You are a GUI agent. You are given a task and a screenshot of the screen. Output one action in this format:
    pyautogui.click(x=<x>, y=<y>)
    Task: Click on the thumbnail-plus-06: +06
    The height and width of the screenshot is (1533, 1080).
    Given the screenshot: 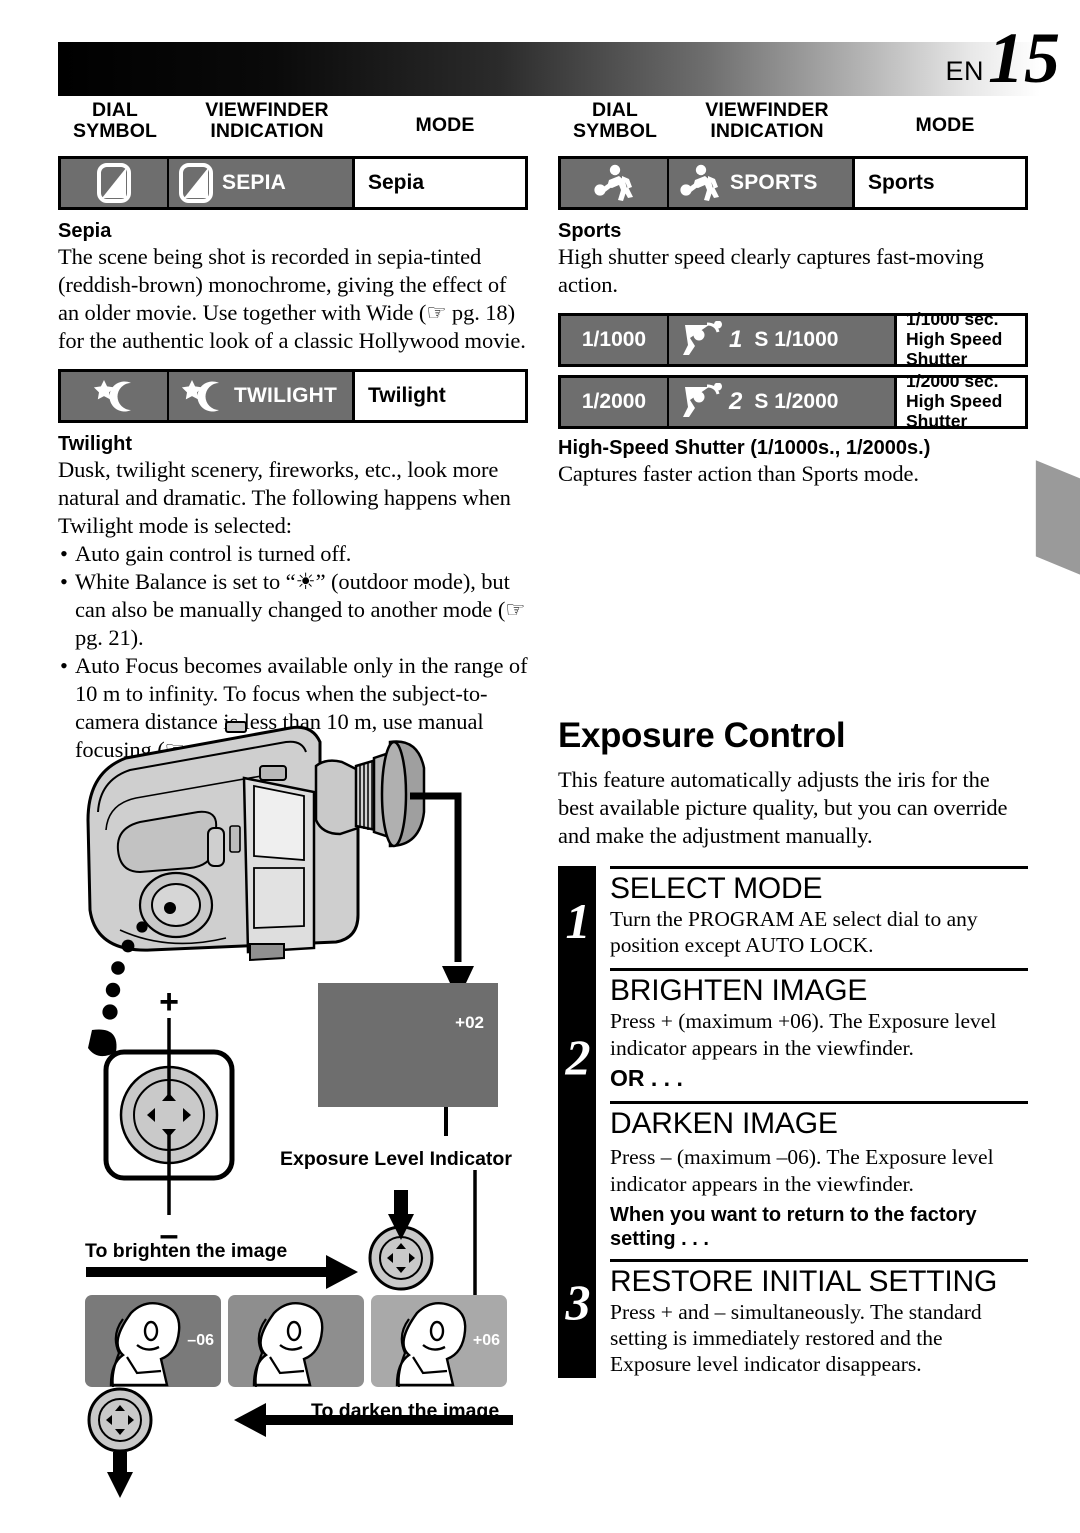 What is the action you would take?
    pyautogui.click(x=439, y=1341)
    